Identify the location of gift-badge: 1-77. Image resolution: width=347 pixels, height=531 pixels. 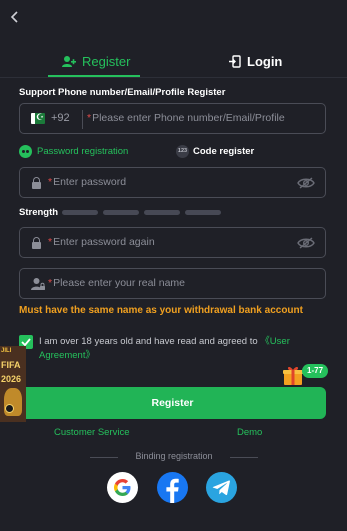
(315, 371).